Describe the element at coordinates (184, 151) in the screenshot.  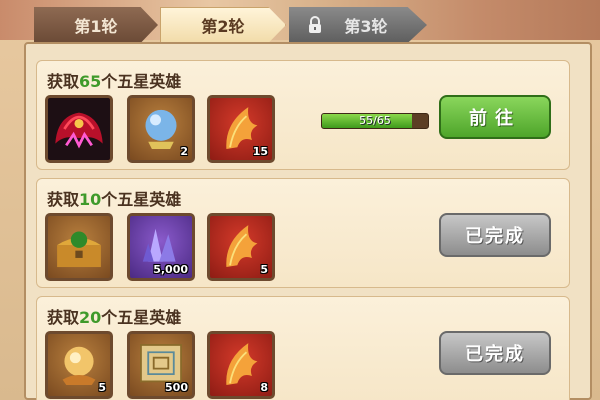
I see `reward-quantity: 2` at that location.